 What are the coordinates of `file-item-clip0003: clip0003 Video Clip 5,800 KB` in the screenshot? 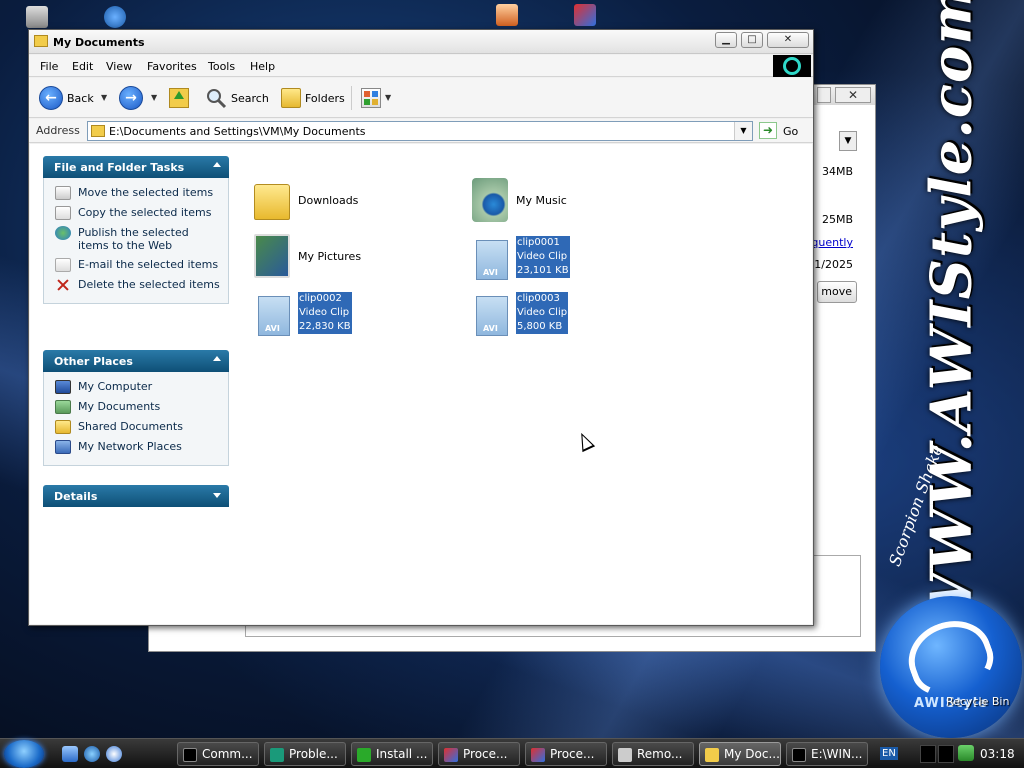 It's located at (566, 317).